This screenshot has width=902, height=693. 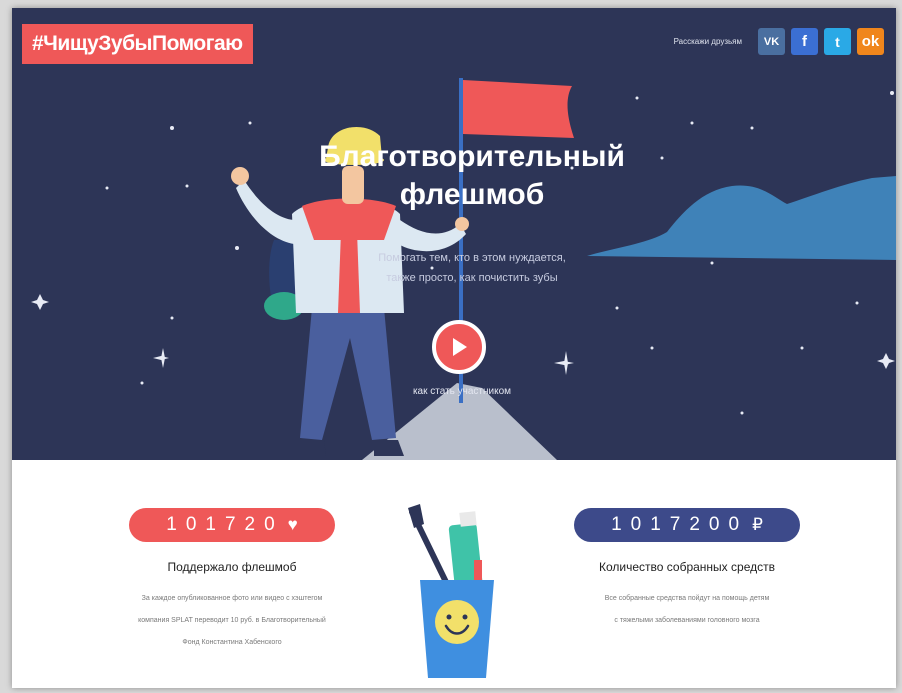 I want to click on share-label: Расскажи друзьям, so click(x=707, y=41).